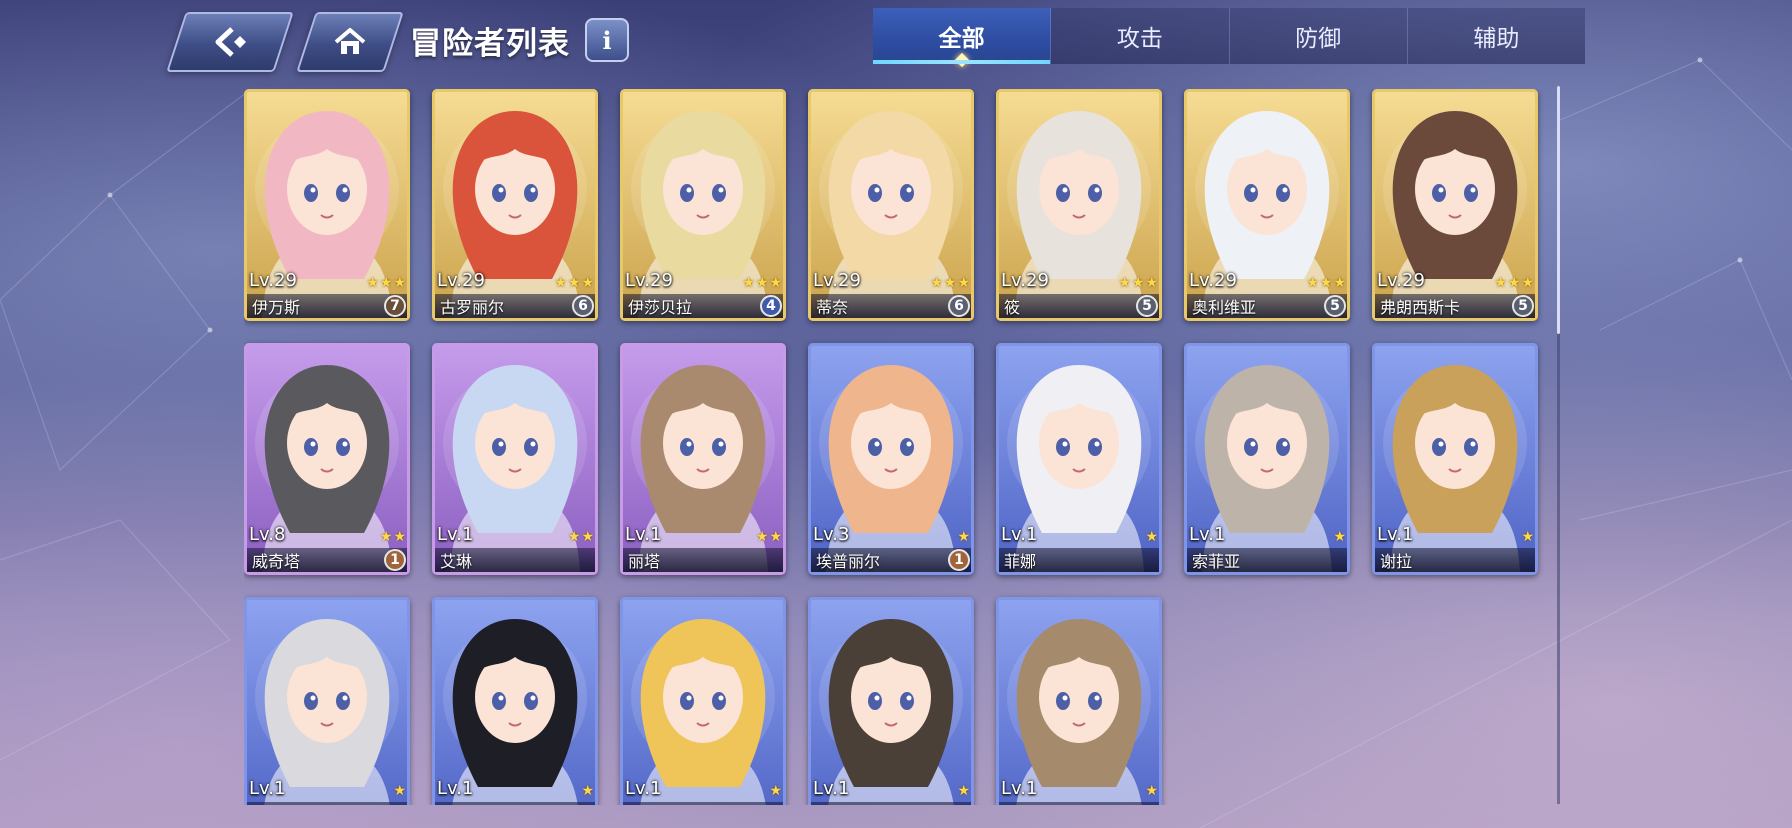  What do you see at coordinates (891, 306) in the screenshot?
I see `nameplate: 蒂奈` at bounding box center [891, 306].